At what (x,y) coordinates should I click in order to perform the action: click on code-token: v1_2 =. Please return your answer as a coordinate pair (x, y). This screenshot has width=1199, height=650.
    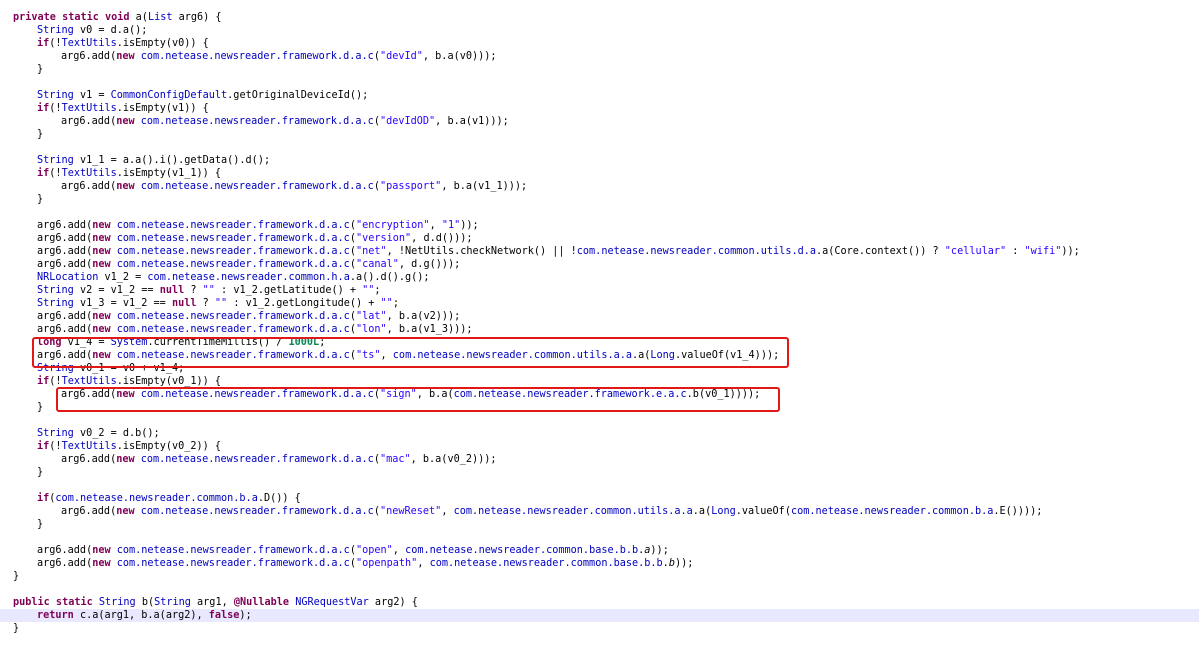
    Looking at the image, I should click on (123, 277).